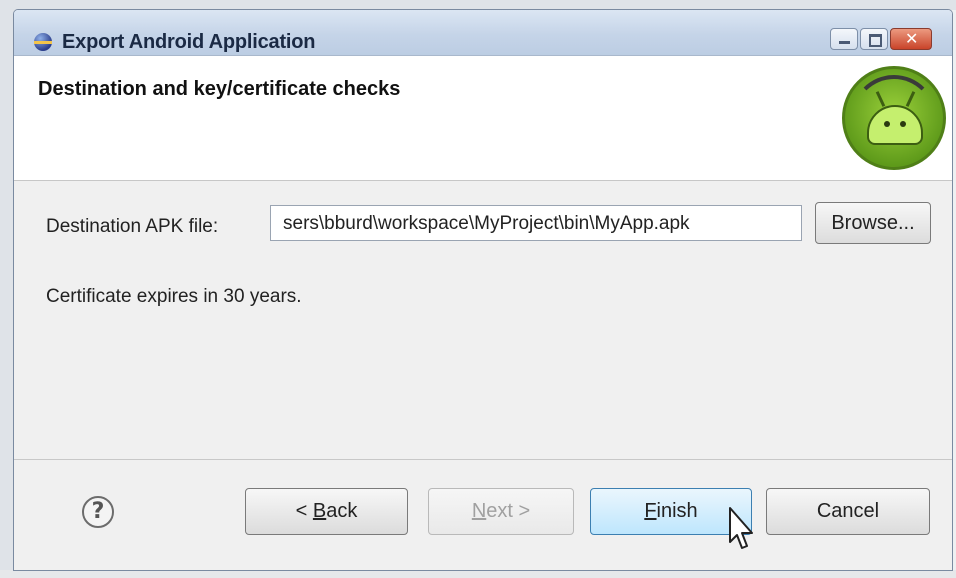 The width and height of the screenshot is (956, 578). I want to click on back-rest: ack, so click(342, 511).